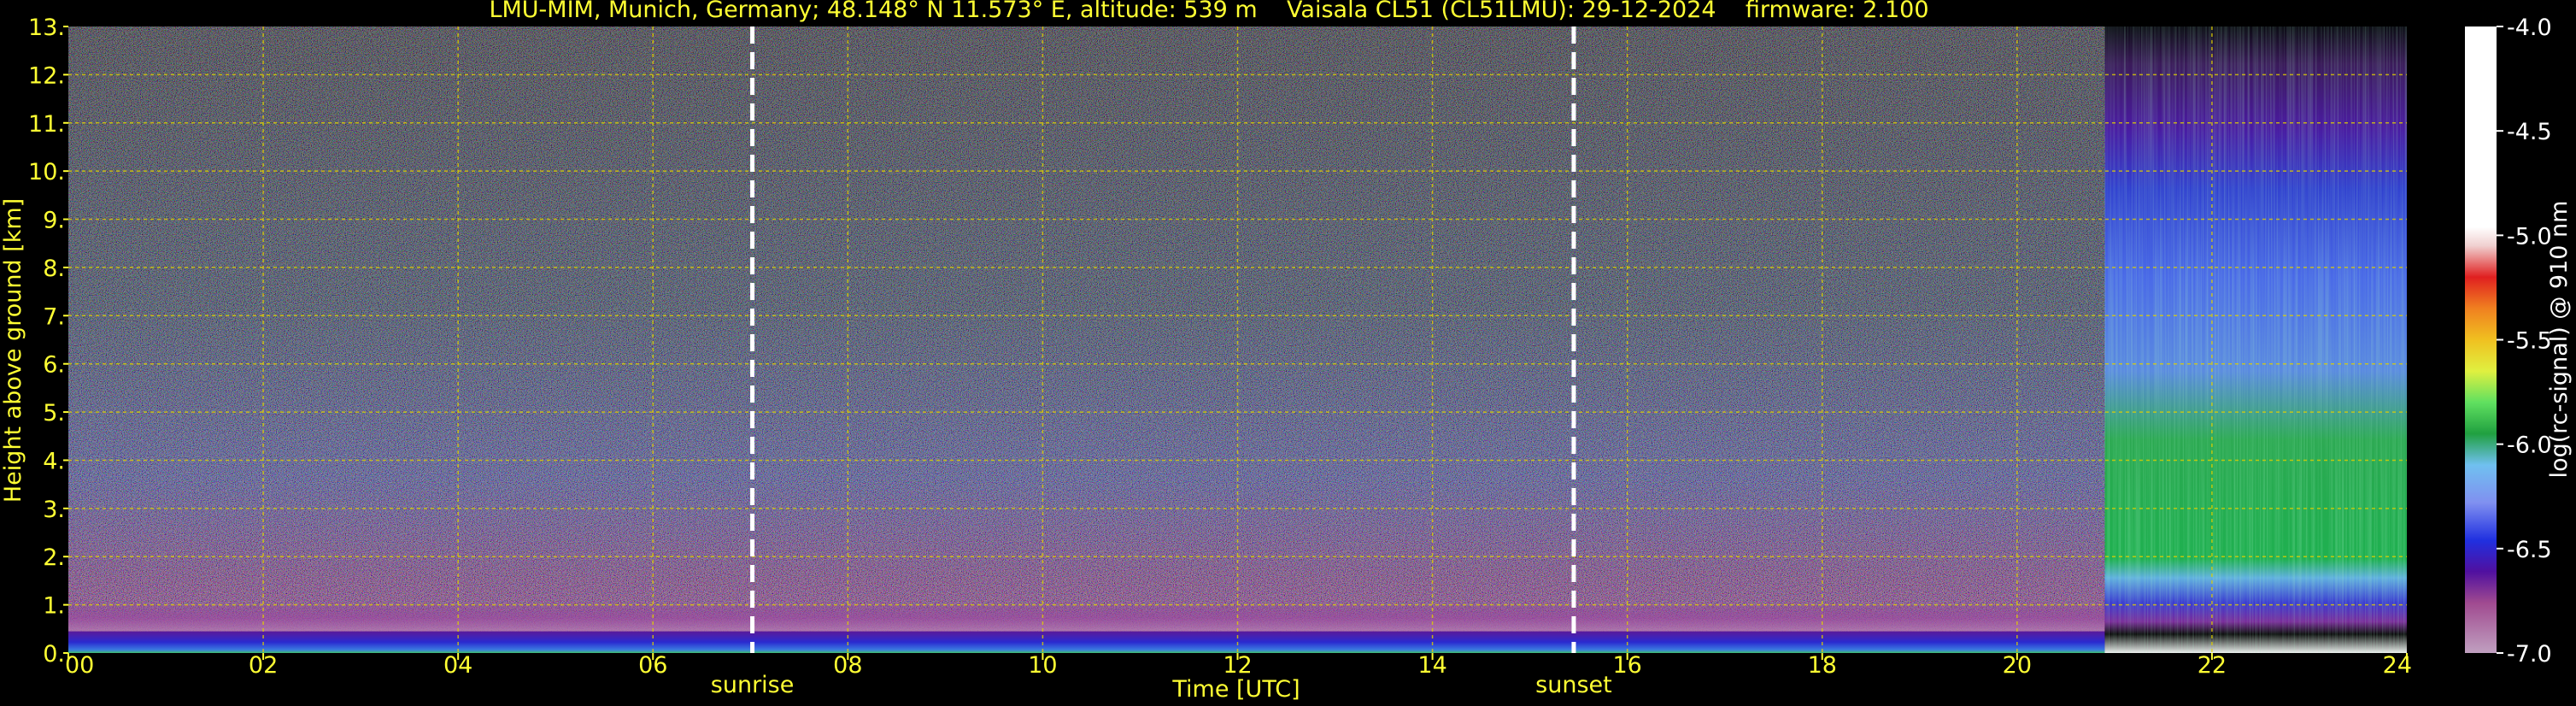 This screenshot has width=2576, height=706. What do you see at coordinates (1822, 665) in the screenshot?
I see `x-tick-label: 18` at bounding box center [1822, 665].